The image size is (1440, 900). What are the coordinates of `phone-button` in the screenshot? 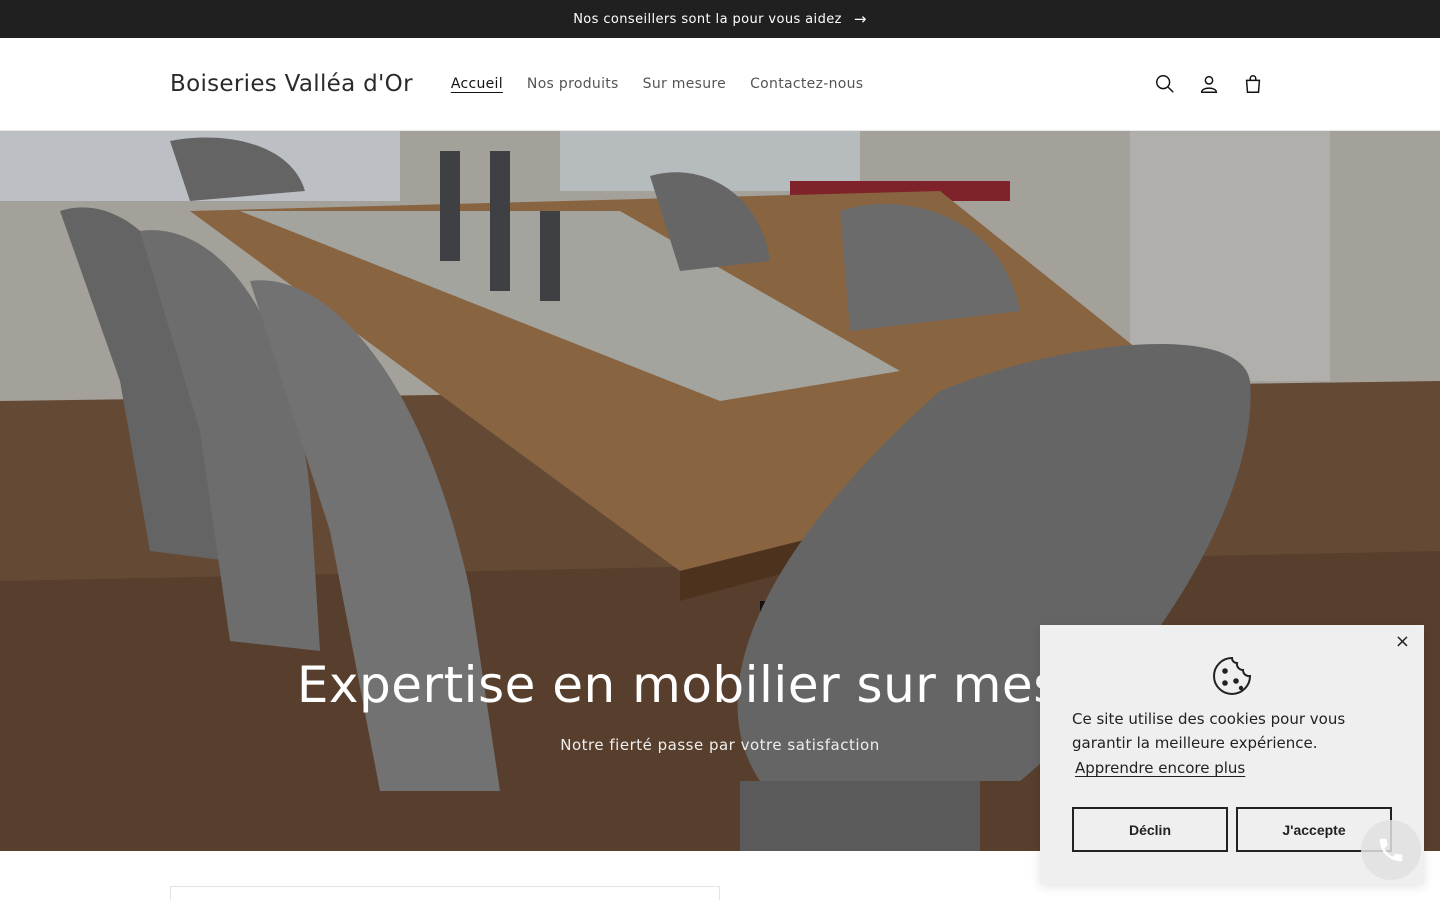 It's located at (1391, 850).